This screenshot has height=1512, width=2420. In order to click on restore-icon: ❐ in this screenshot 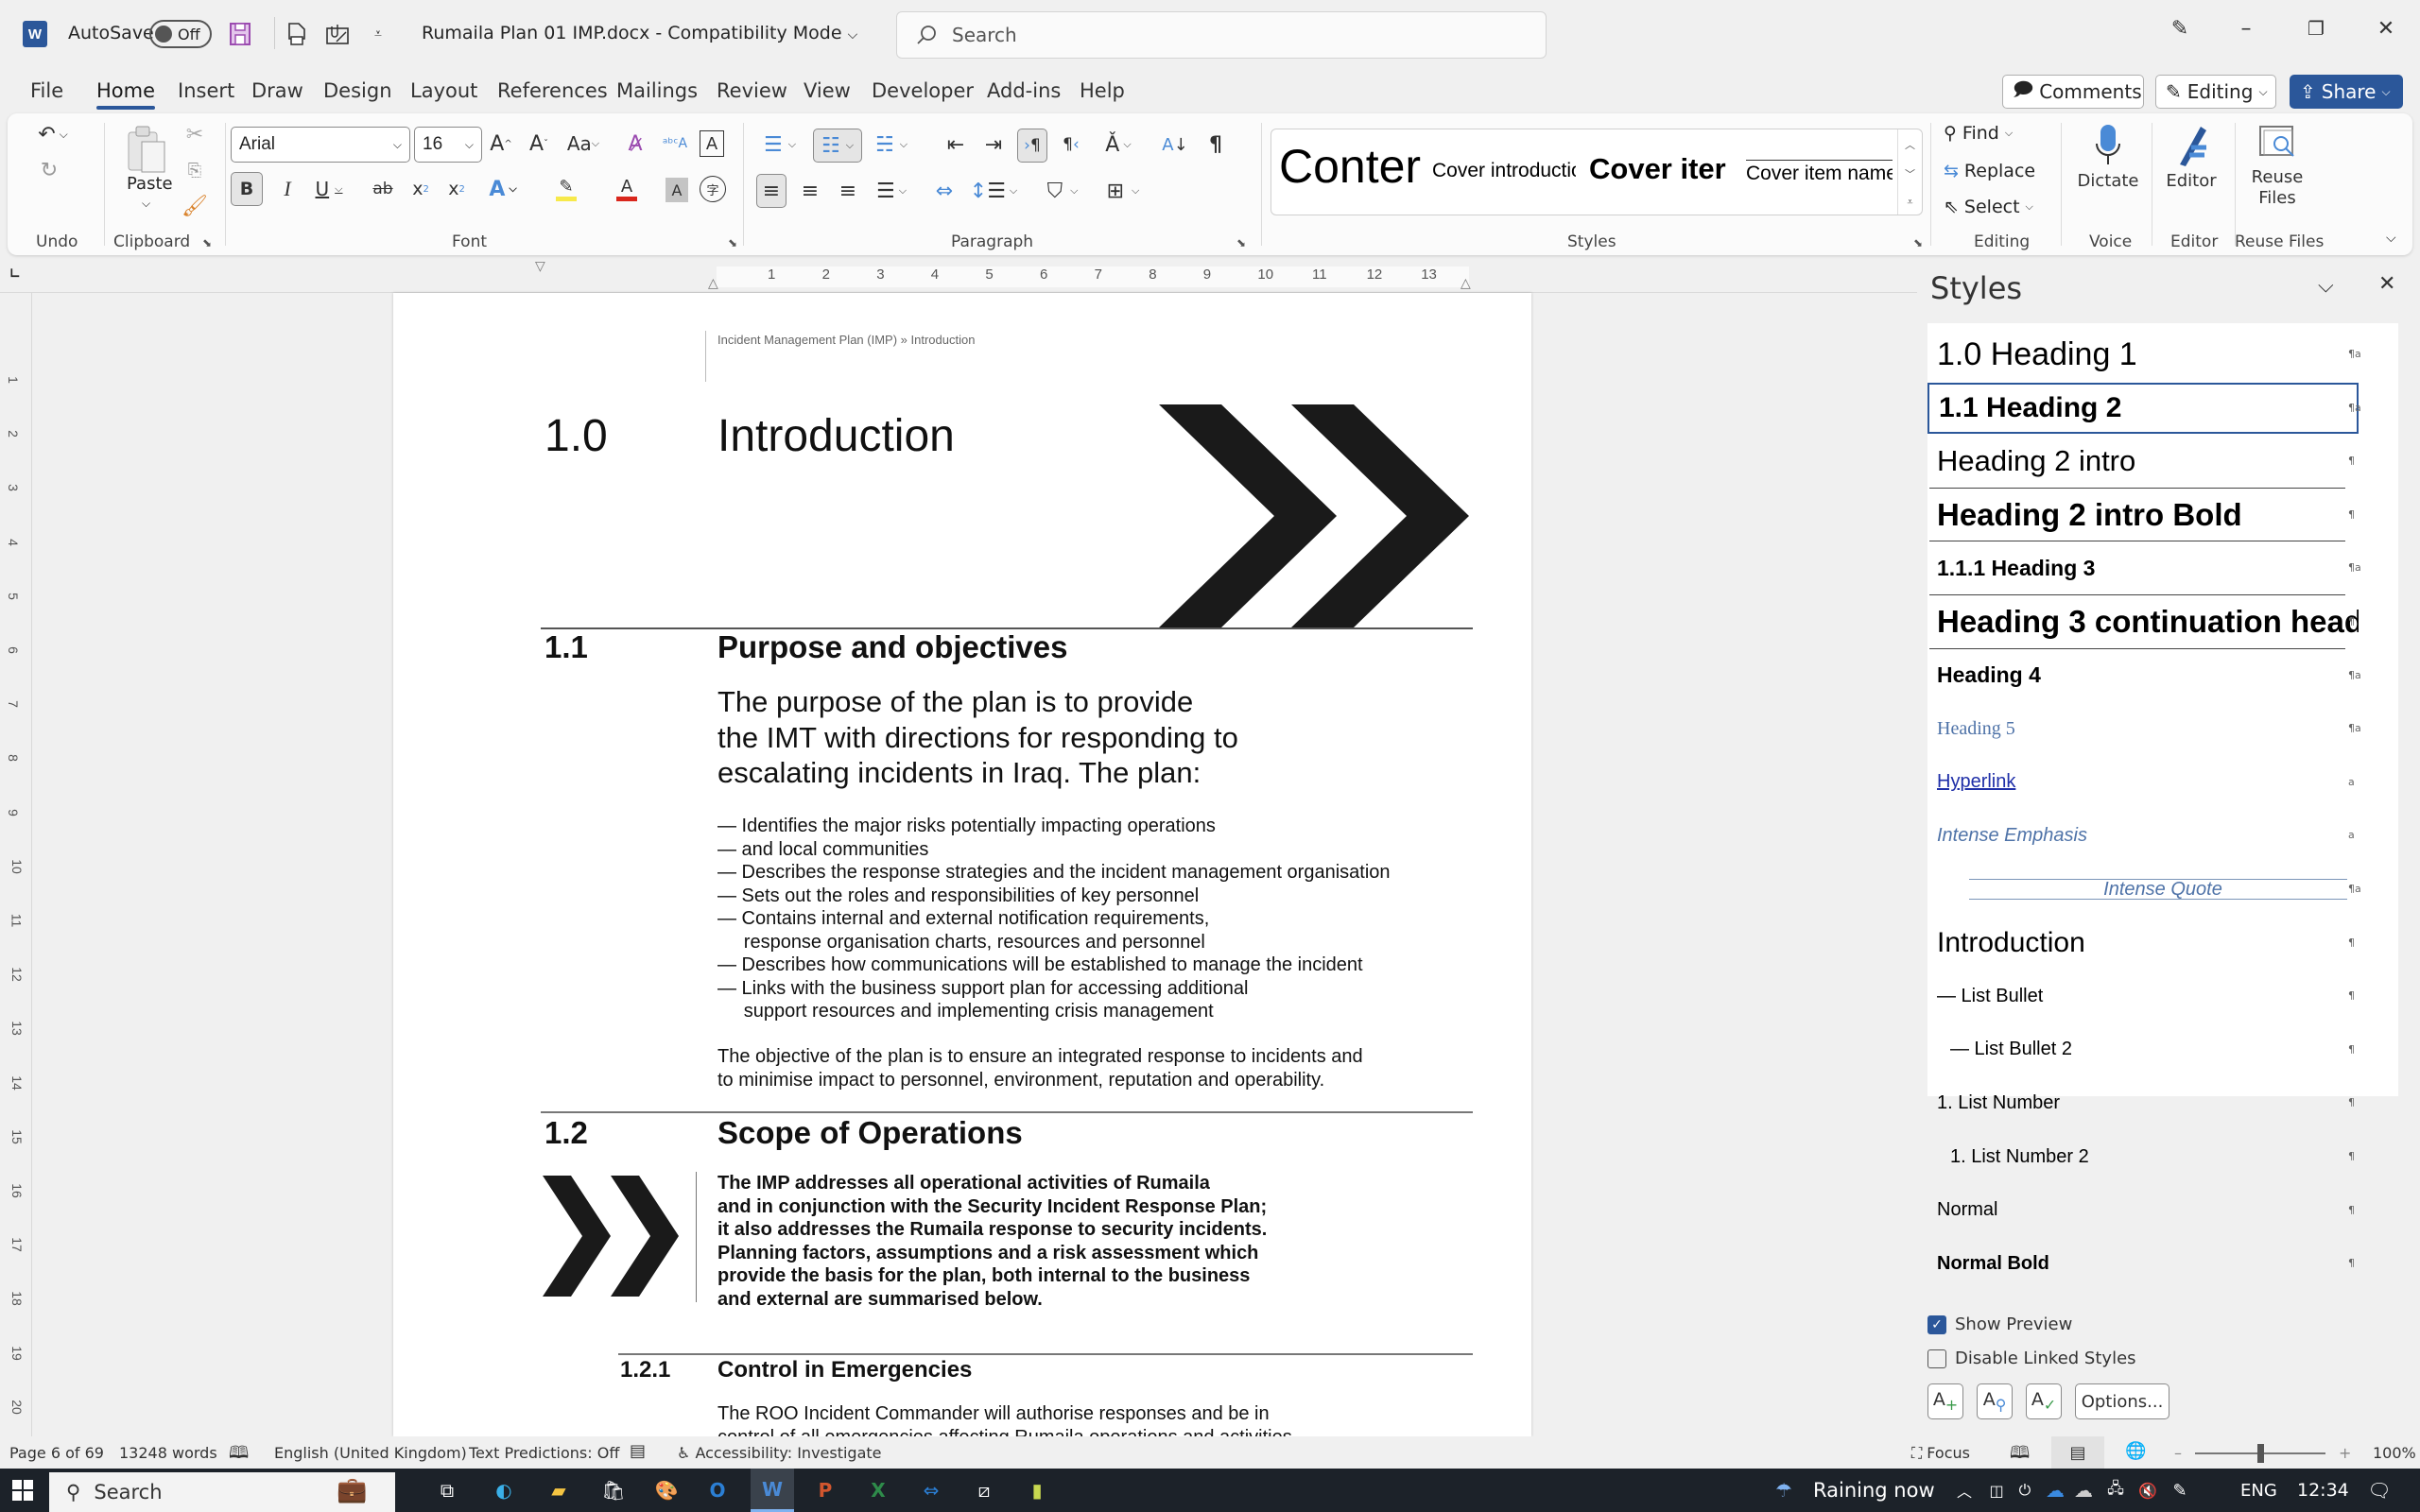, I will do `click(2316, 28)`.